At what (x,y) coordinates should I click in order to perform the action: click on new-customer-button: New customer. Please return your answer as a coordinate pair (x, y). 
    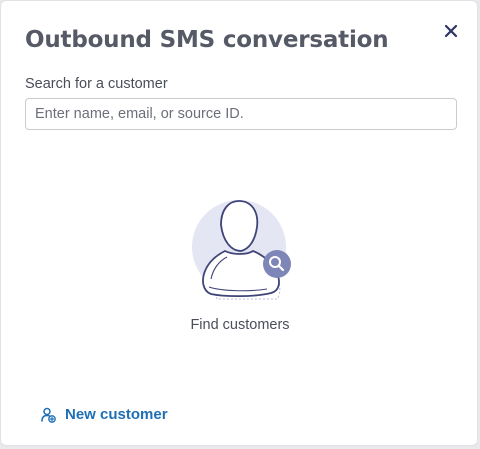
    Looking at the image, I should click on (104, 414).